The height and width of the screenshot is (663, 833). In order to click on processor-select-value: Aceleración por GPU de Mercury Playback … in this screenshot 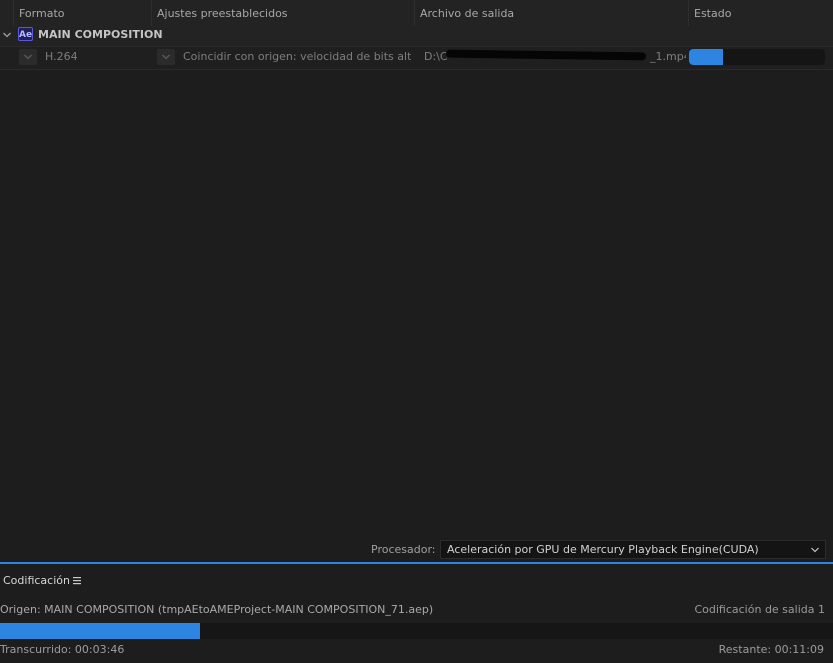, I will do `click(603, 549)`.